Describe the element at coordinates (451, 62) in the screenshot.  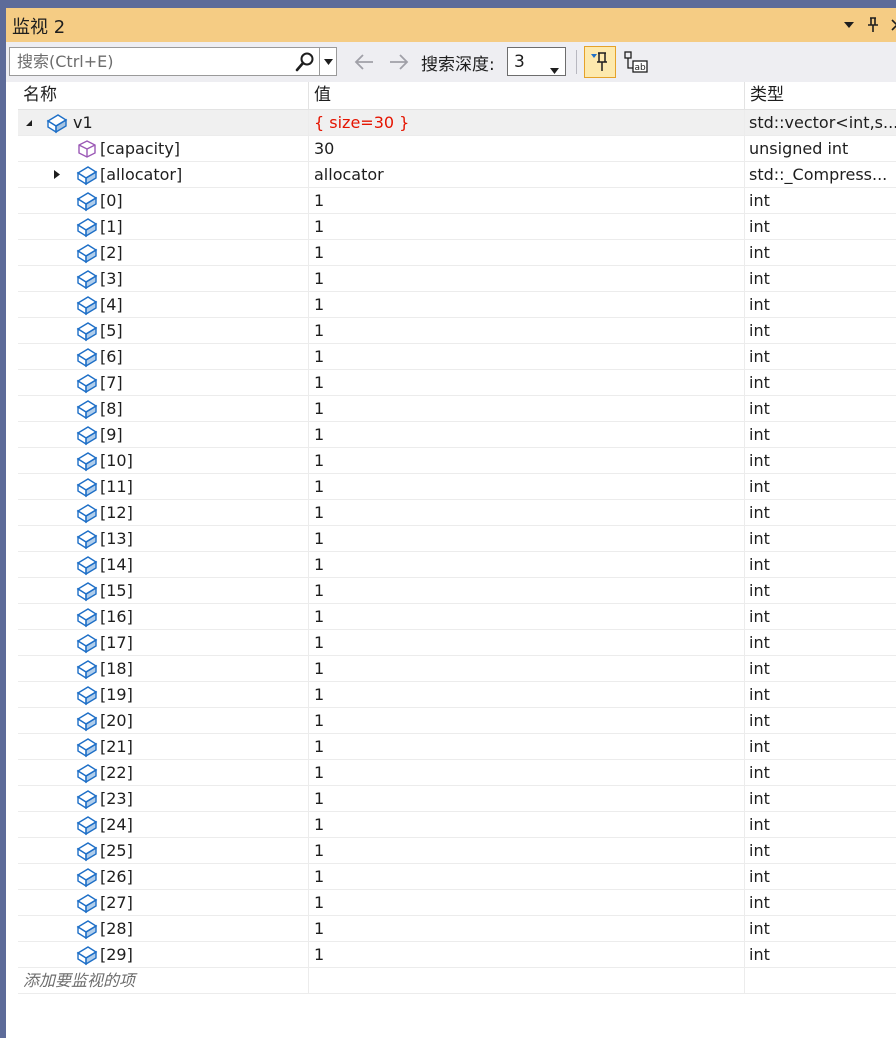
I see `watch-toolbar: 搜索深度: 3 ab` at that location.